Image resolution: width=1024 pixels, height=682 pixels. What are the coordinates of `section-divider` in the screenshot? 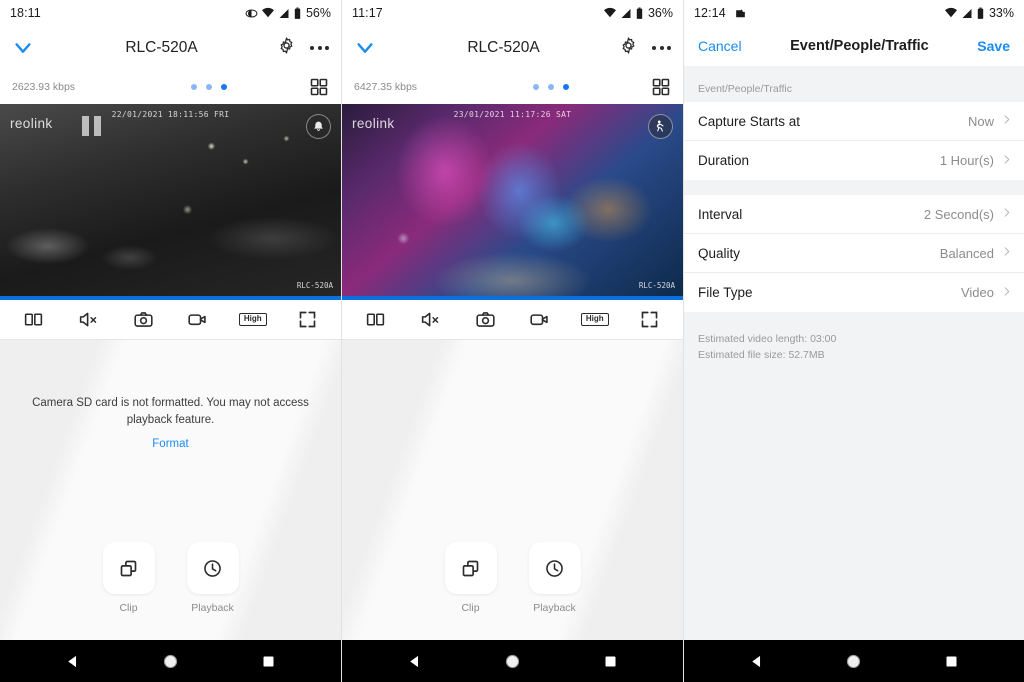 It's located at (854, 187).